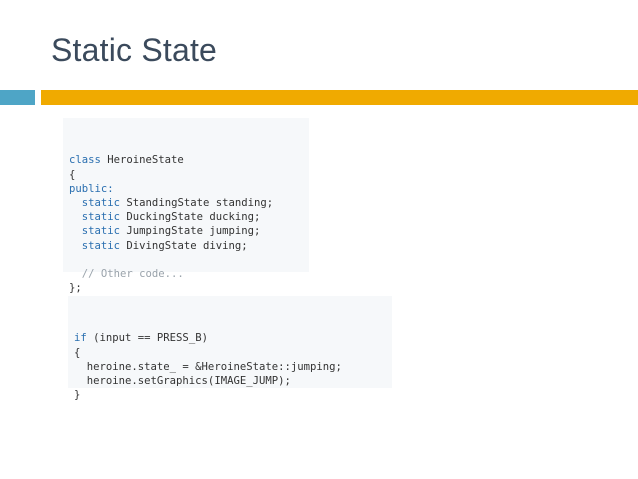  I want to click on code-text: StandingState standing;, so click(197, 202).